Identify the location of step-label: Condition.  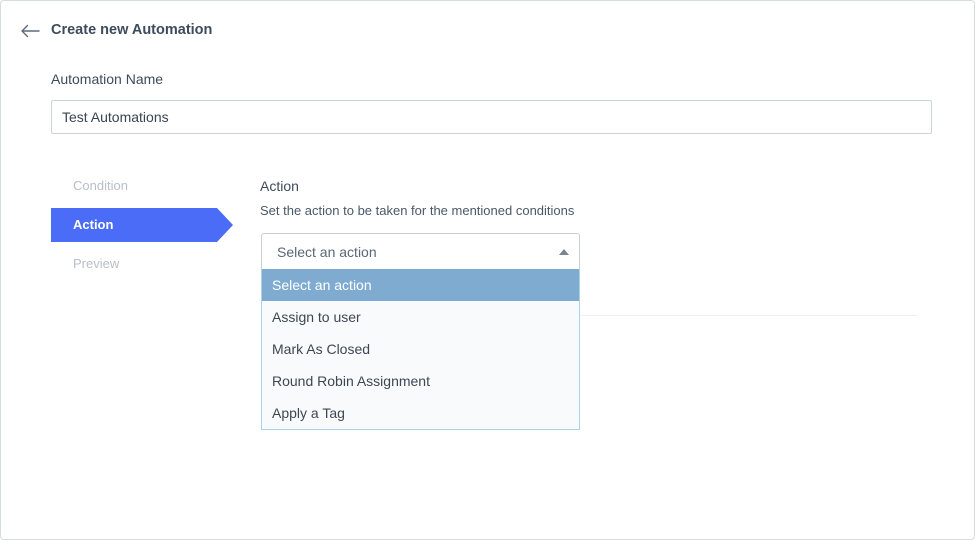
(100, 185).